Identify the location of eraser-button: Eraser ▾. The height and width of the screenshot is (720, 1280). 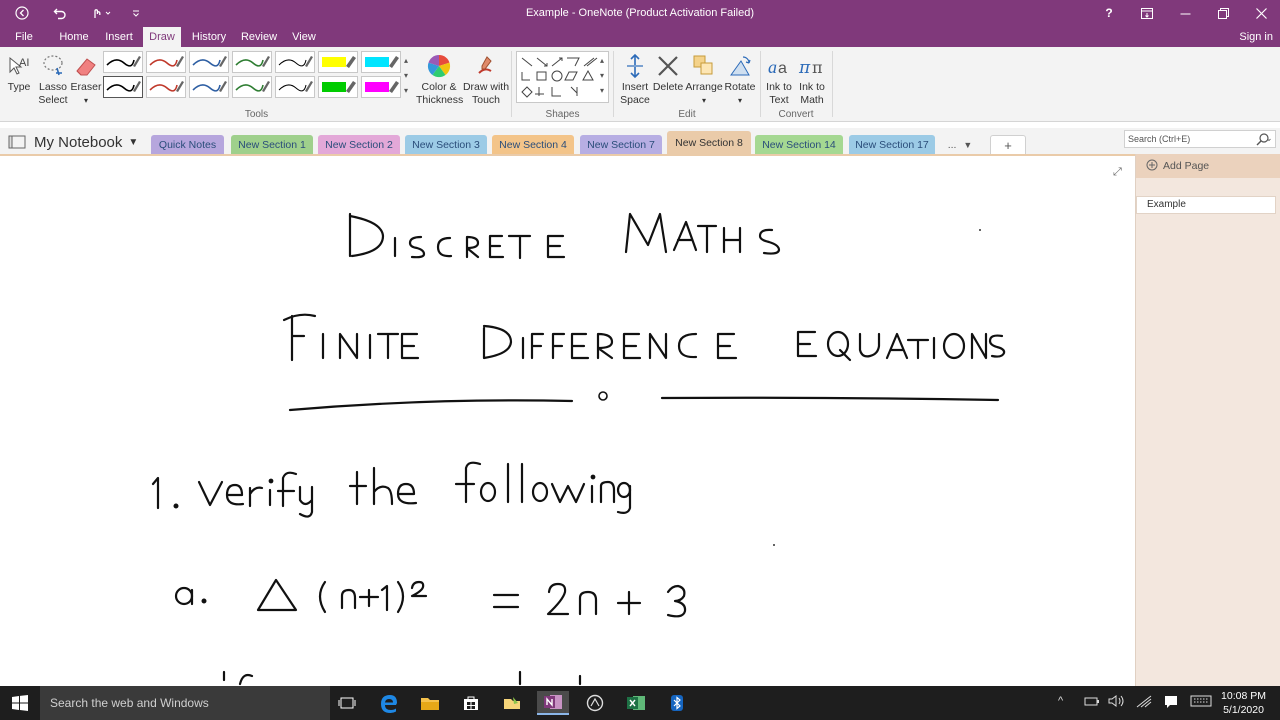
(86, 79).